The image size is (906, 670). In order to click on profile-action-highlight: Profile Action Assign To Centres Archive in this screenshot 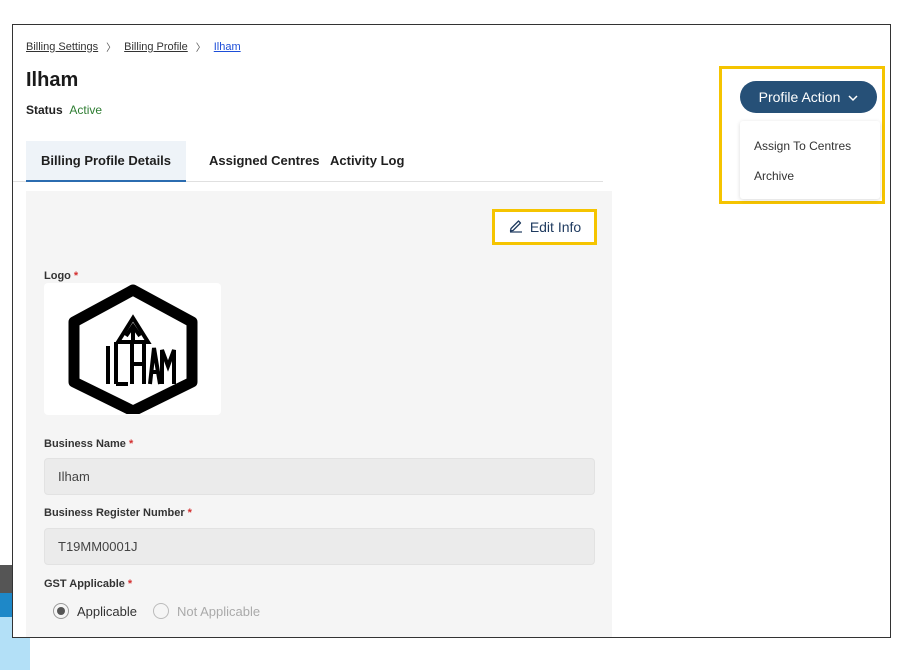, I will do `click(802, 135)`.